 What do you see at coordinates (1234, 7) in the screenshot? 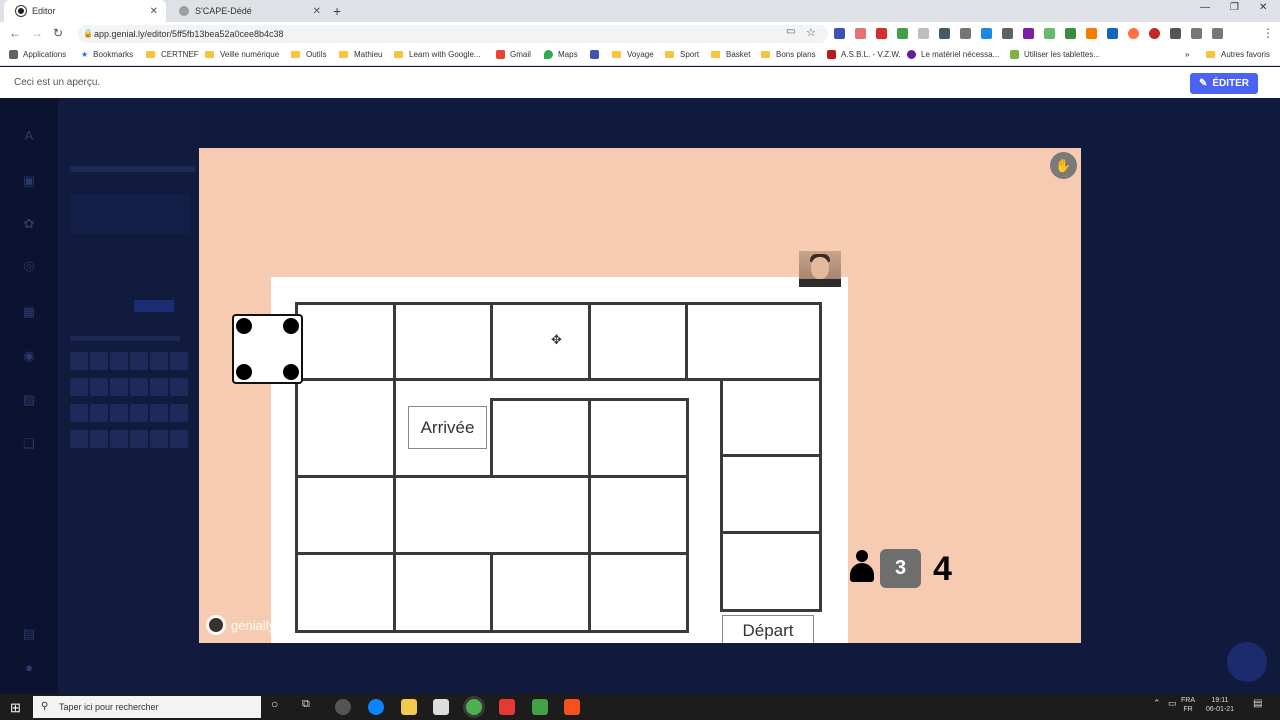
I see `restore-icon: ❐` at bounding box center [1234, 7].